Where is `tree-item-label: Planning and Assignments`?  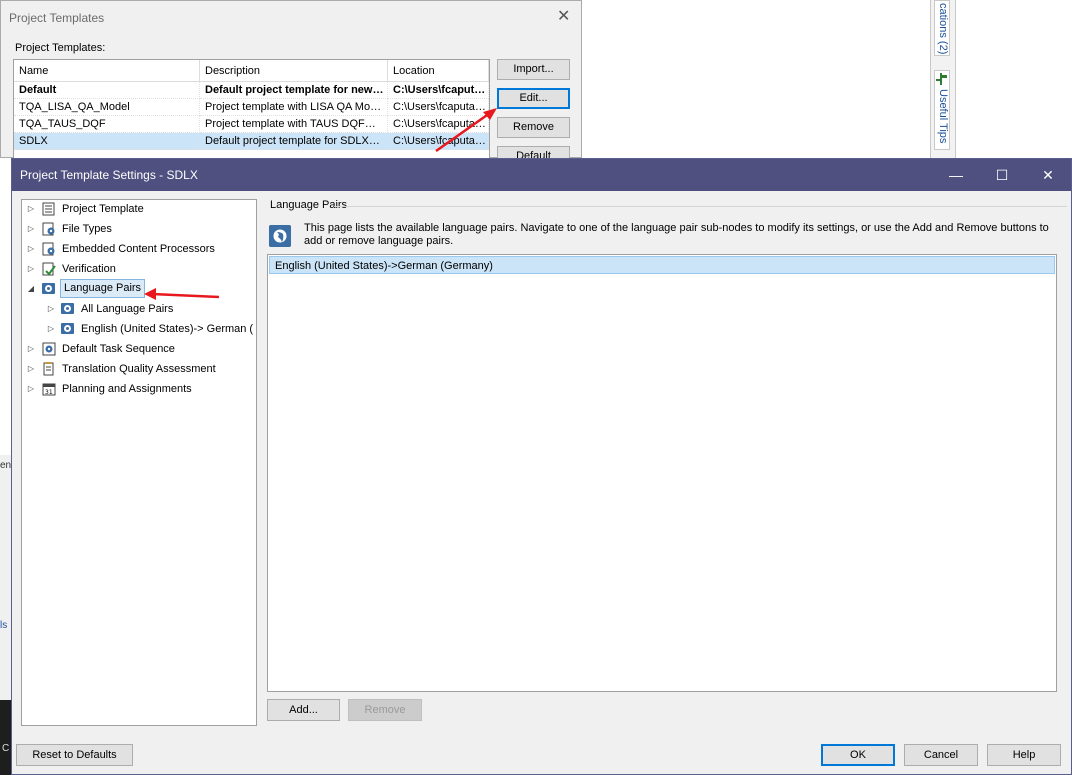 tree-item-label: Planning and Assignments is located at coordinates (127, 389).